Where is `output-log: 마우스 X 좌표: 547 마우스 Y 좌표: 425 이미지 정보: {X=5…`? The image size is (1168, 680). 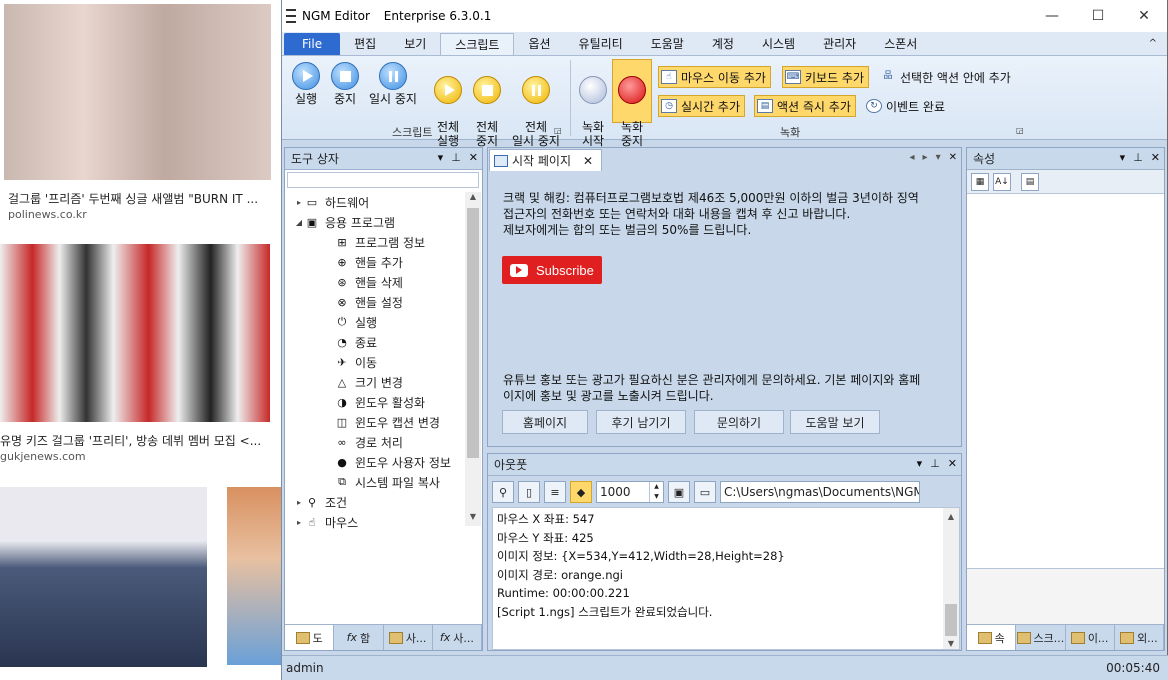 output-log: 마우스 X 좌표: 547 마우스 Y 좌표: 425 이미지 정보: {X=5… is located at coordinates (726, 578).